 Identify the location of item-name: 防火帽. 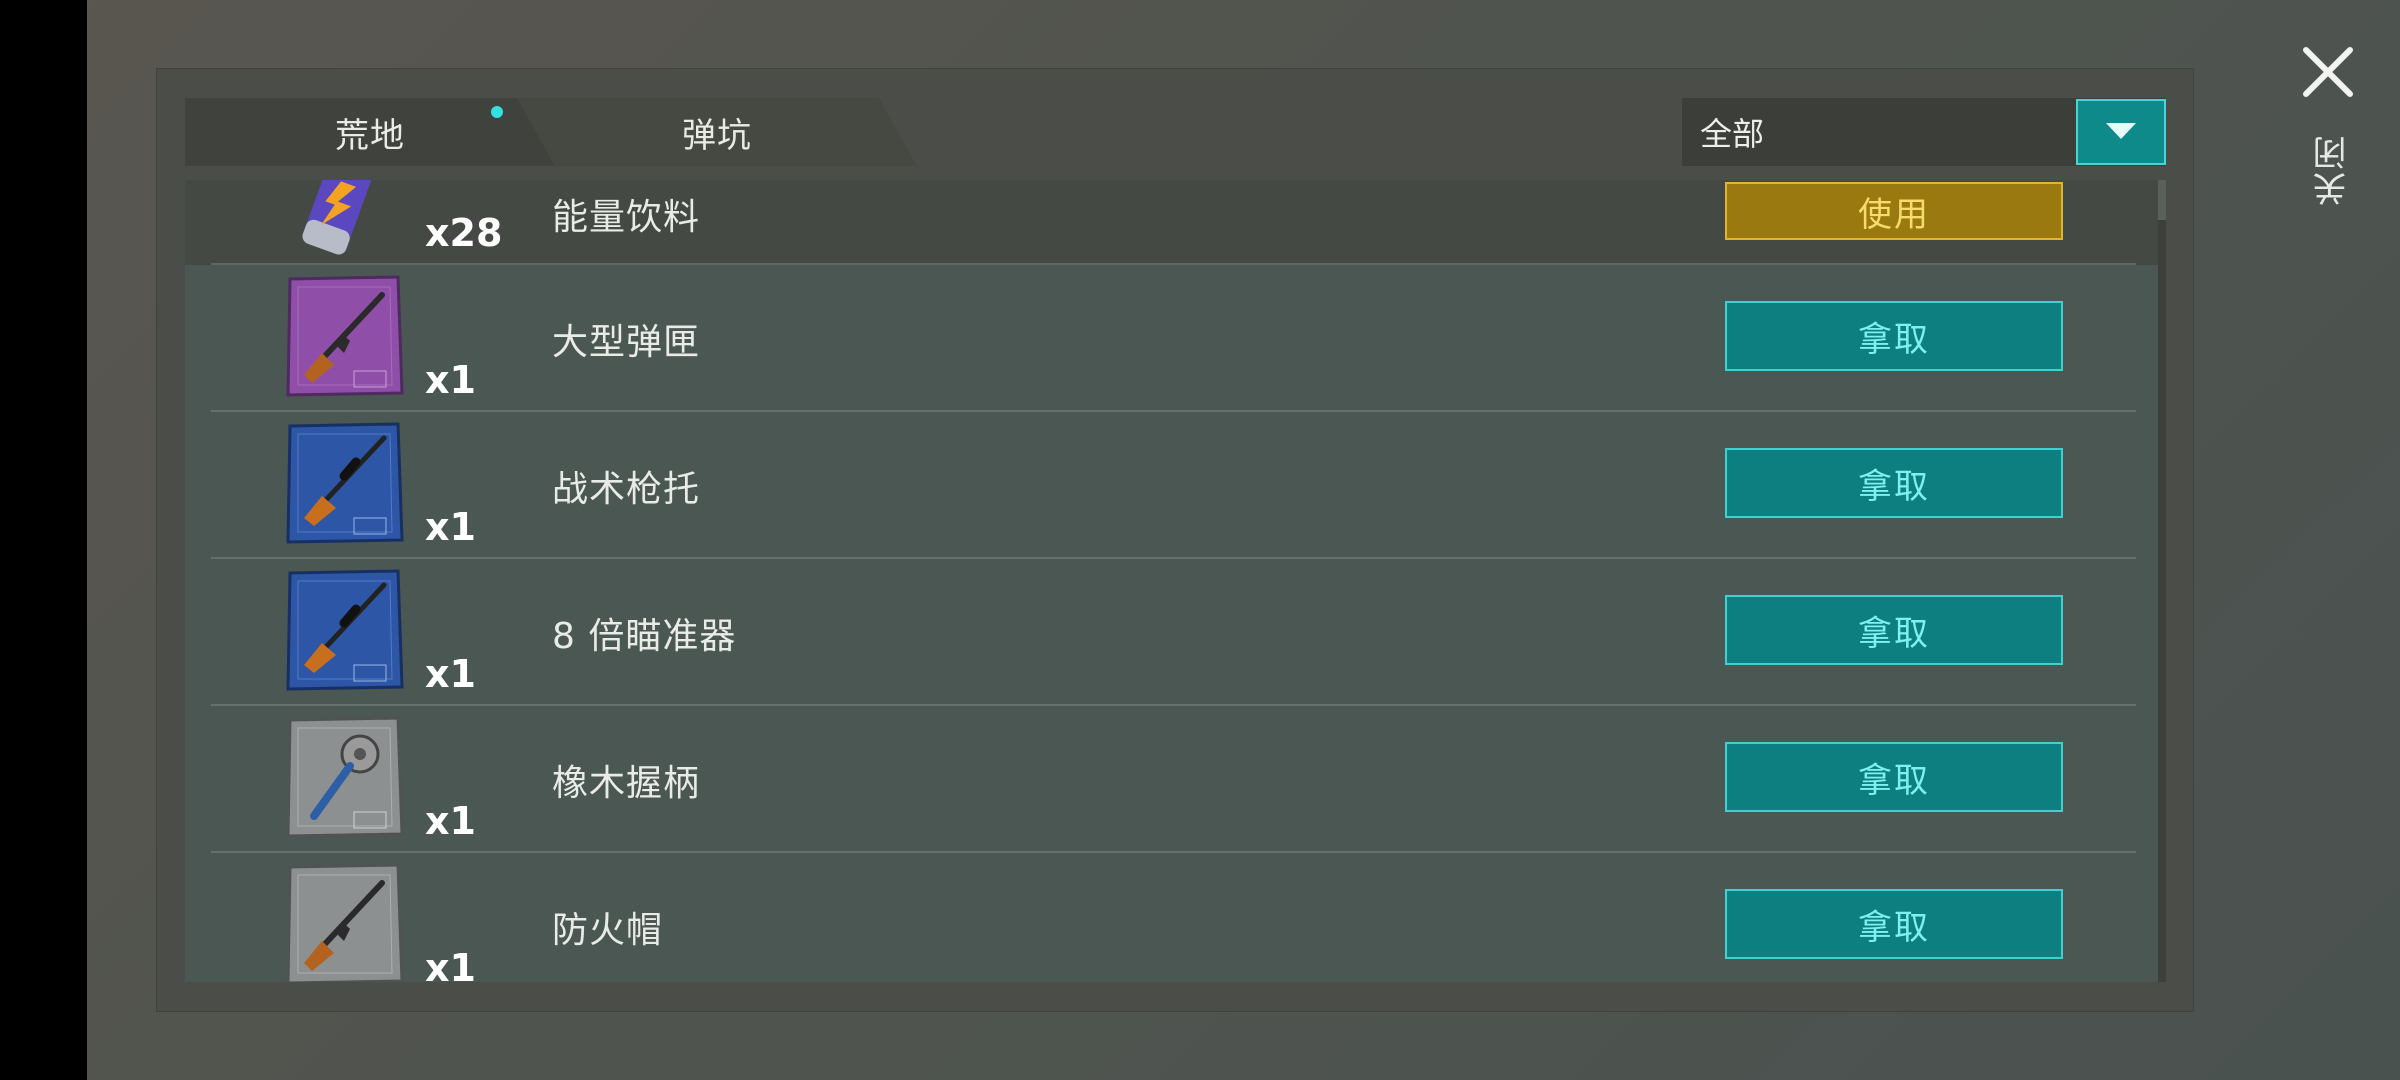
(608, 930).